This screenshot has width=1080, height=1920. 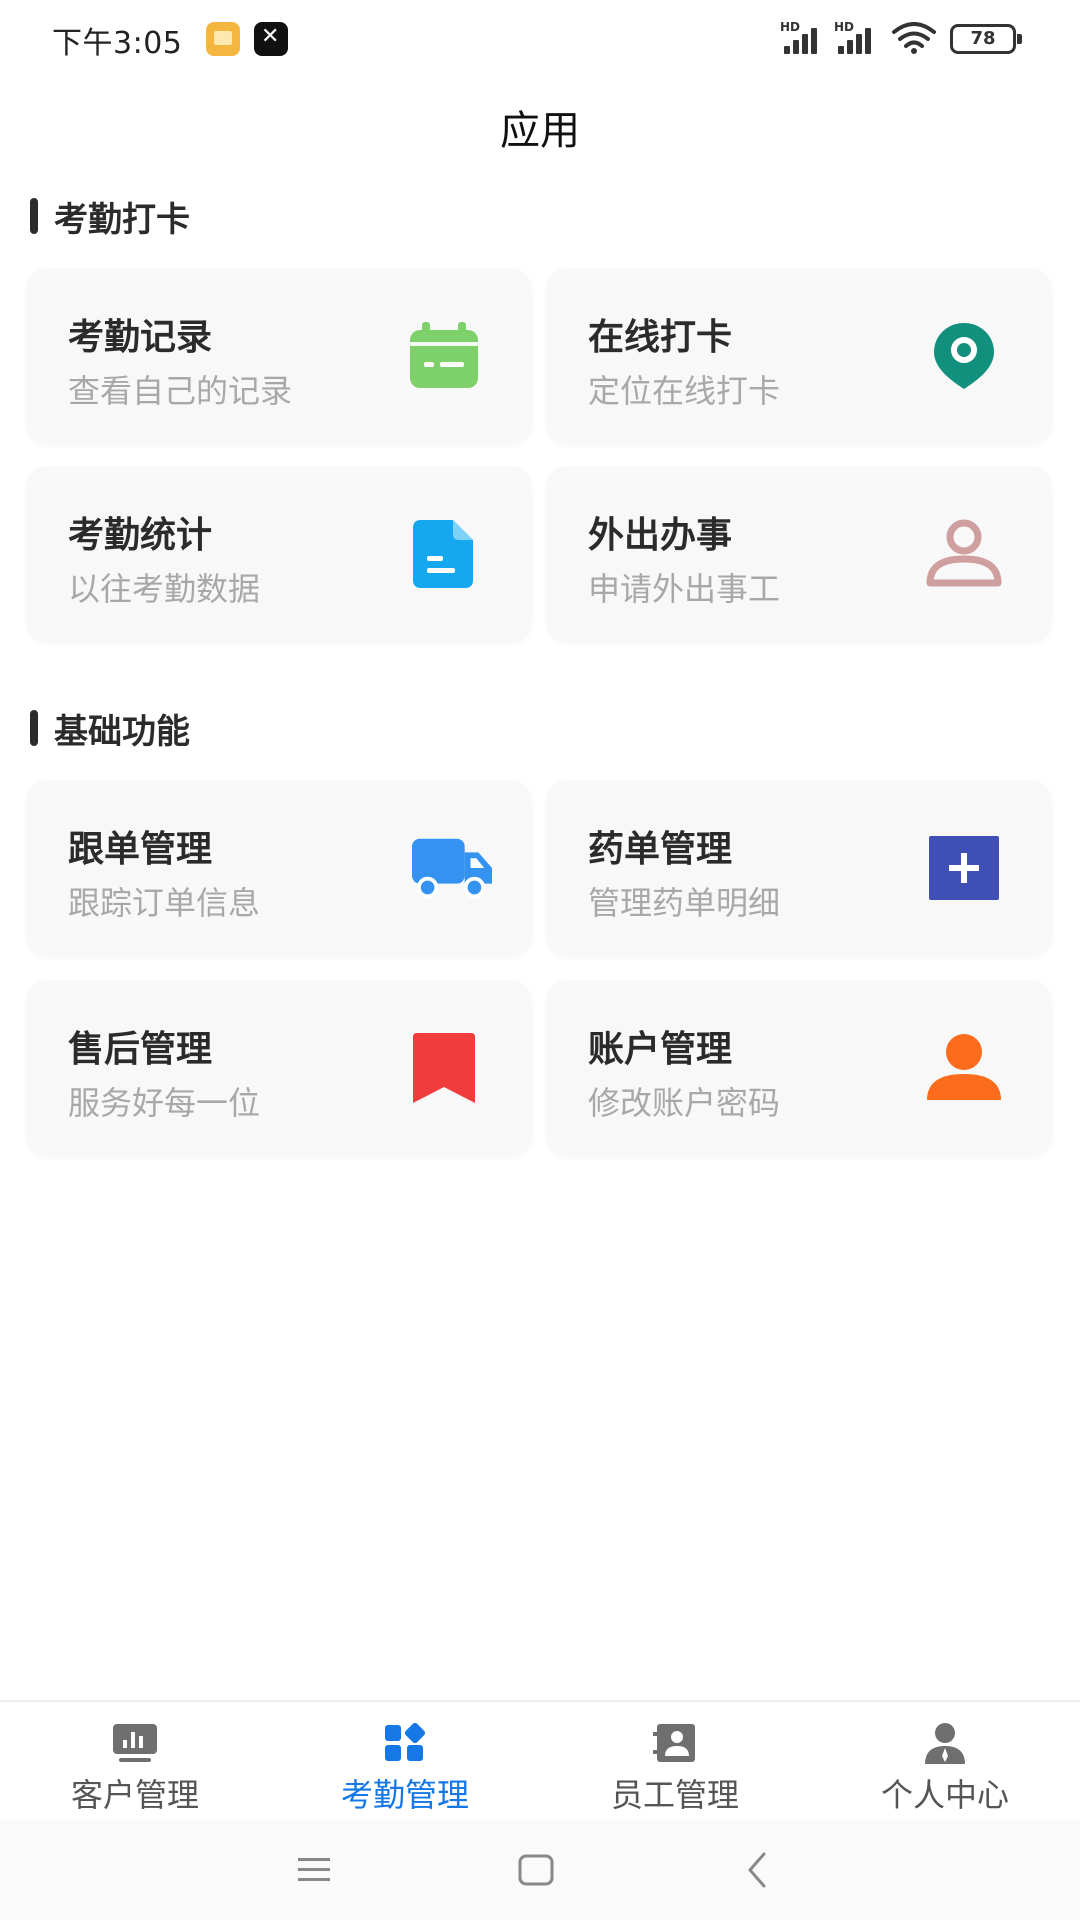 I want to click on card-attendance-record: 考勤记录 查看自己的记录, so click(x=279, y=356).